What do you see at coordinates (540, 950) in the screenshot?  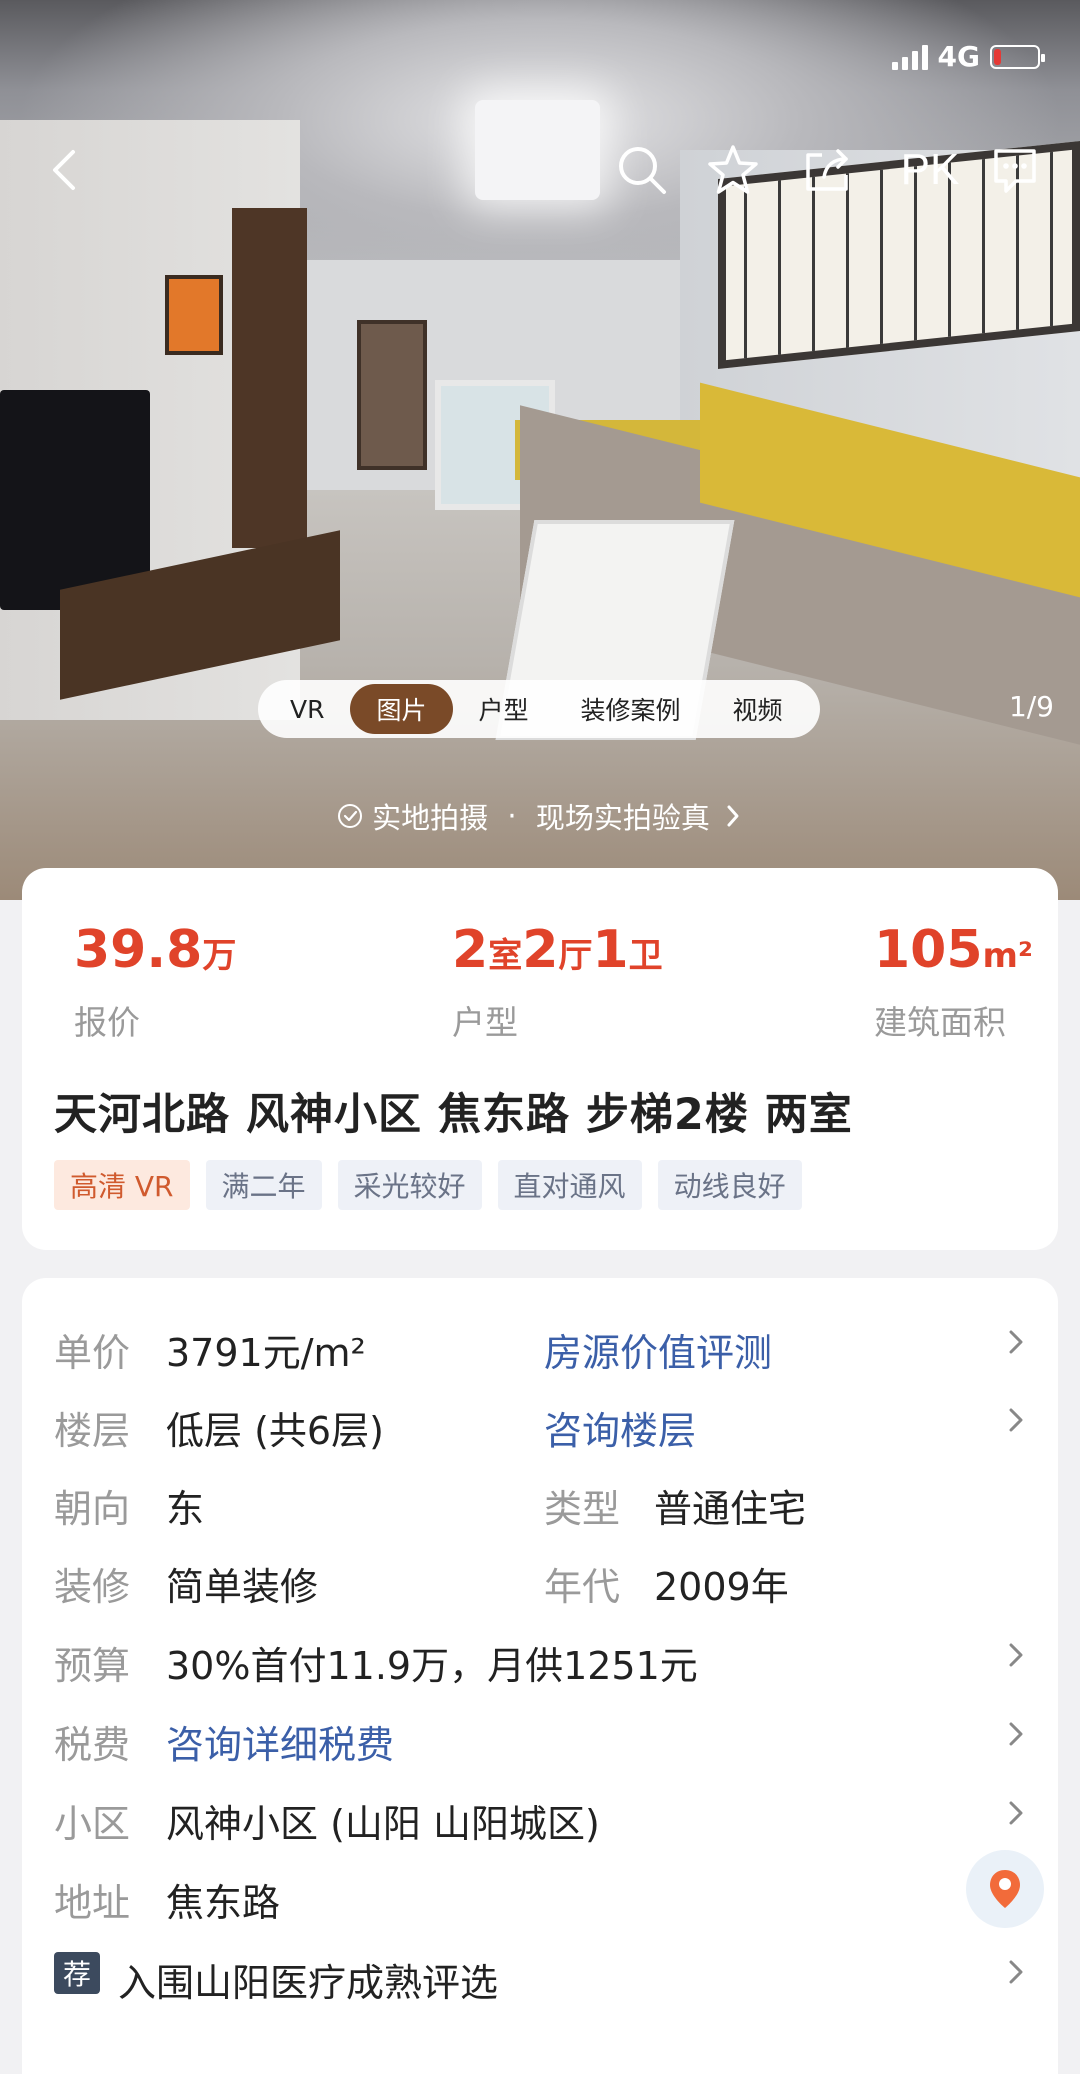 I see `livingroom-count: 2` at bounding box center [540, 950].